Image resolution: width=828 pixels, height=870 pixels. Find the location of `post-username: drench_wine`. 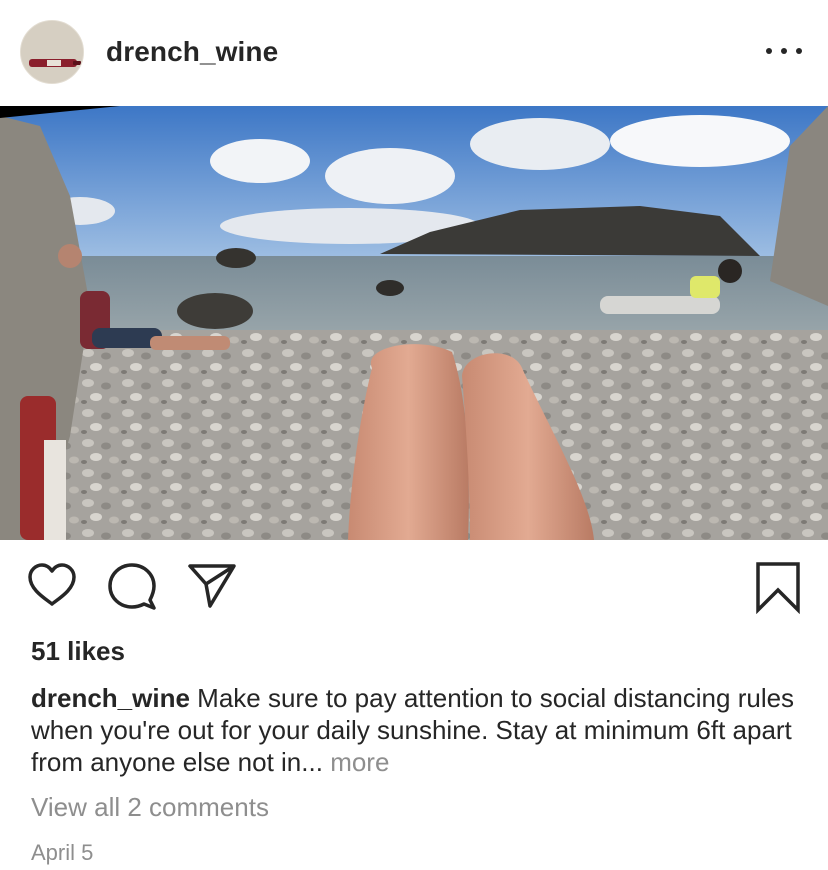

post-username: drench_wine is located at coordinates (192, 52).